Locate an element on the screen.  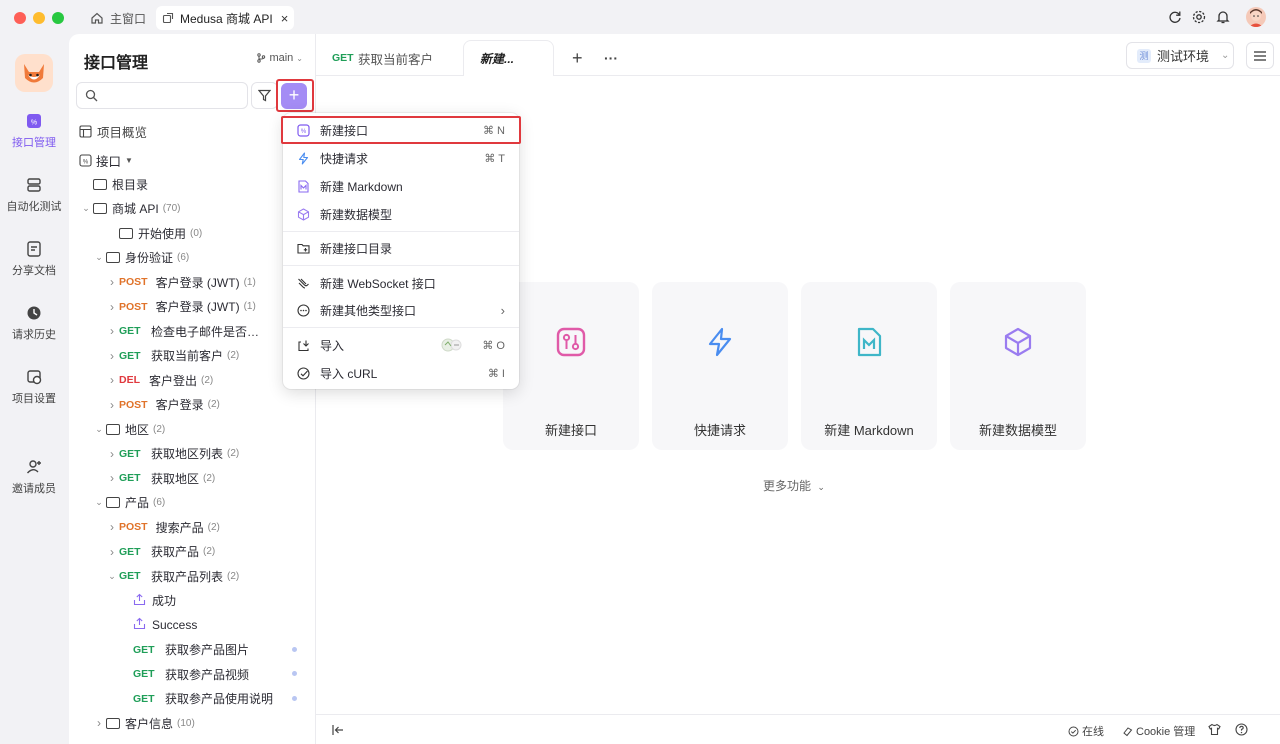
api-root: % 接口 ▼ is located at coordinates (197, 160).